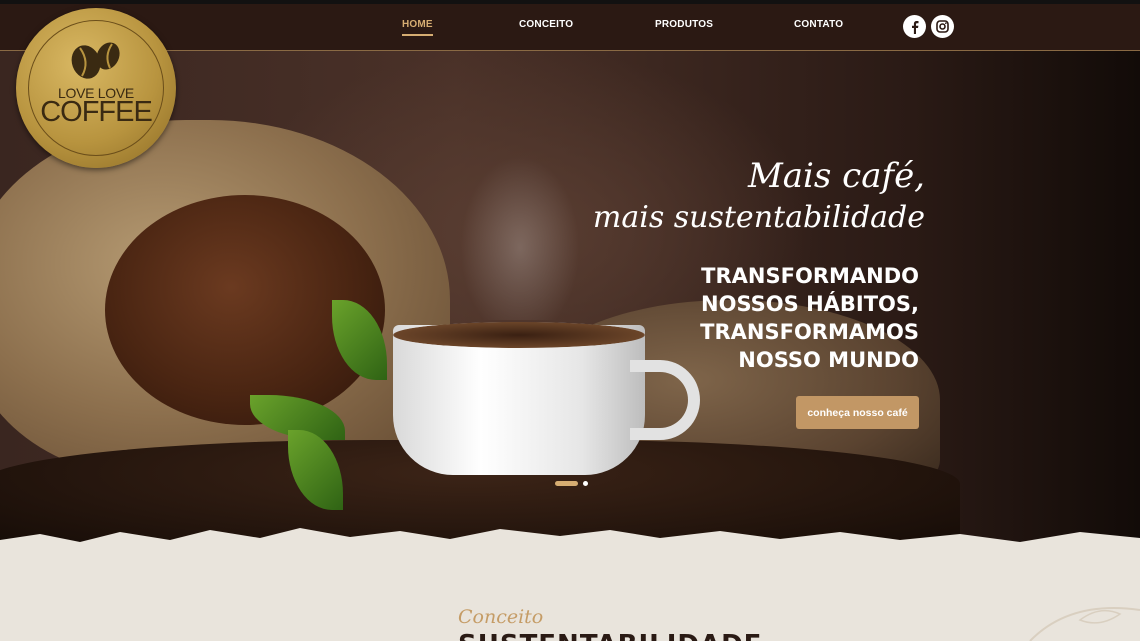 The width and height of the screenshot is (1140, 641). I want to click on coffee-bean-icon, so click(95, 60).